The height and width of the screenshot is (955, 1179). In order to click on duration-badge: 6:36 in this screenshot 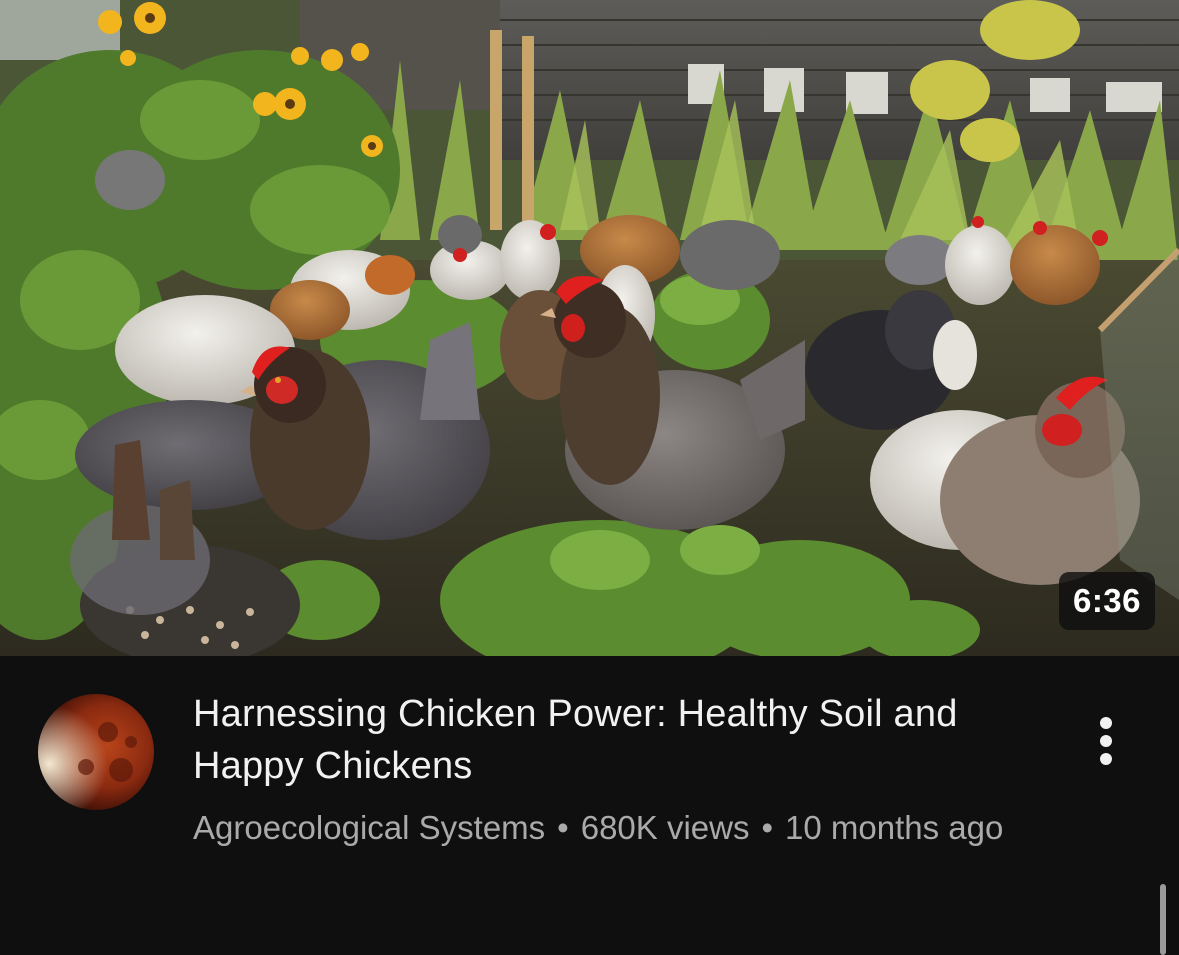, I will do `click(1107, 601)`.